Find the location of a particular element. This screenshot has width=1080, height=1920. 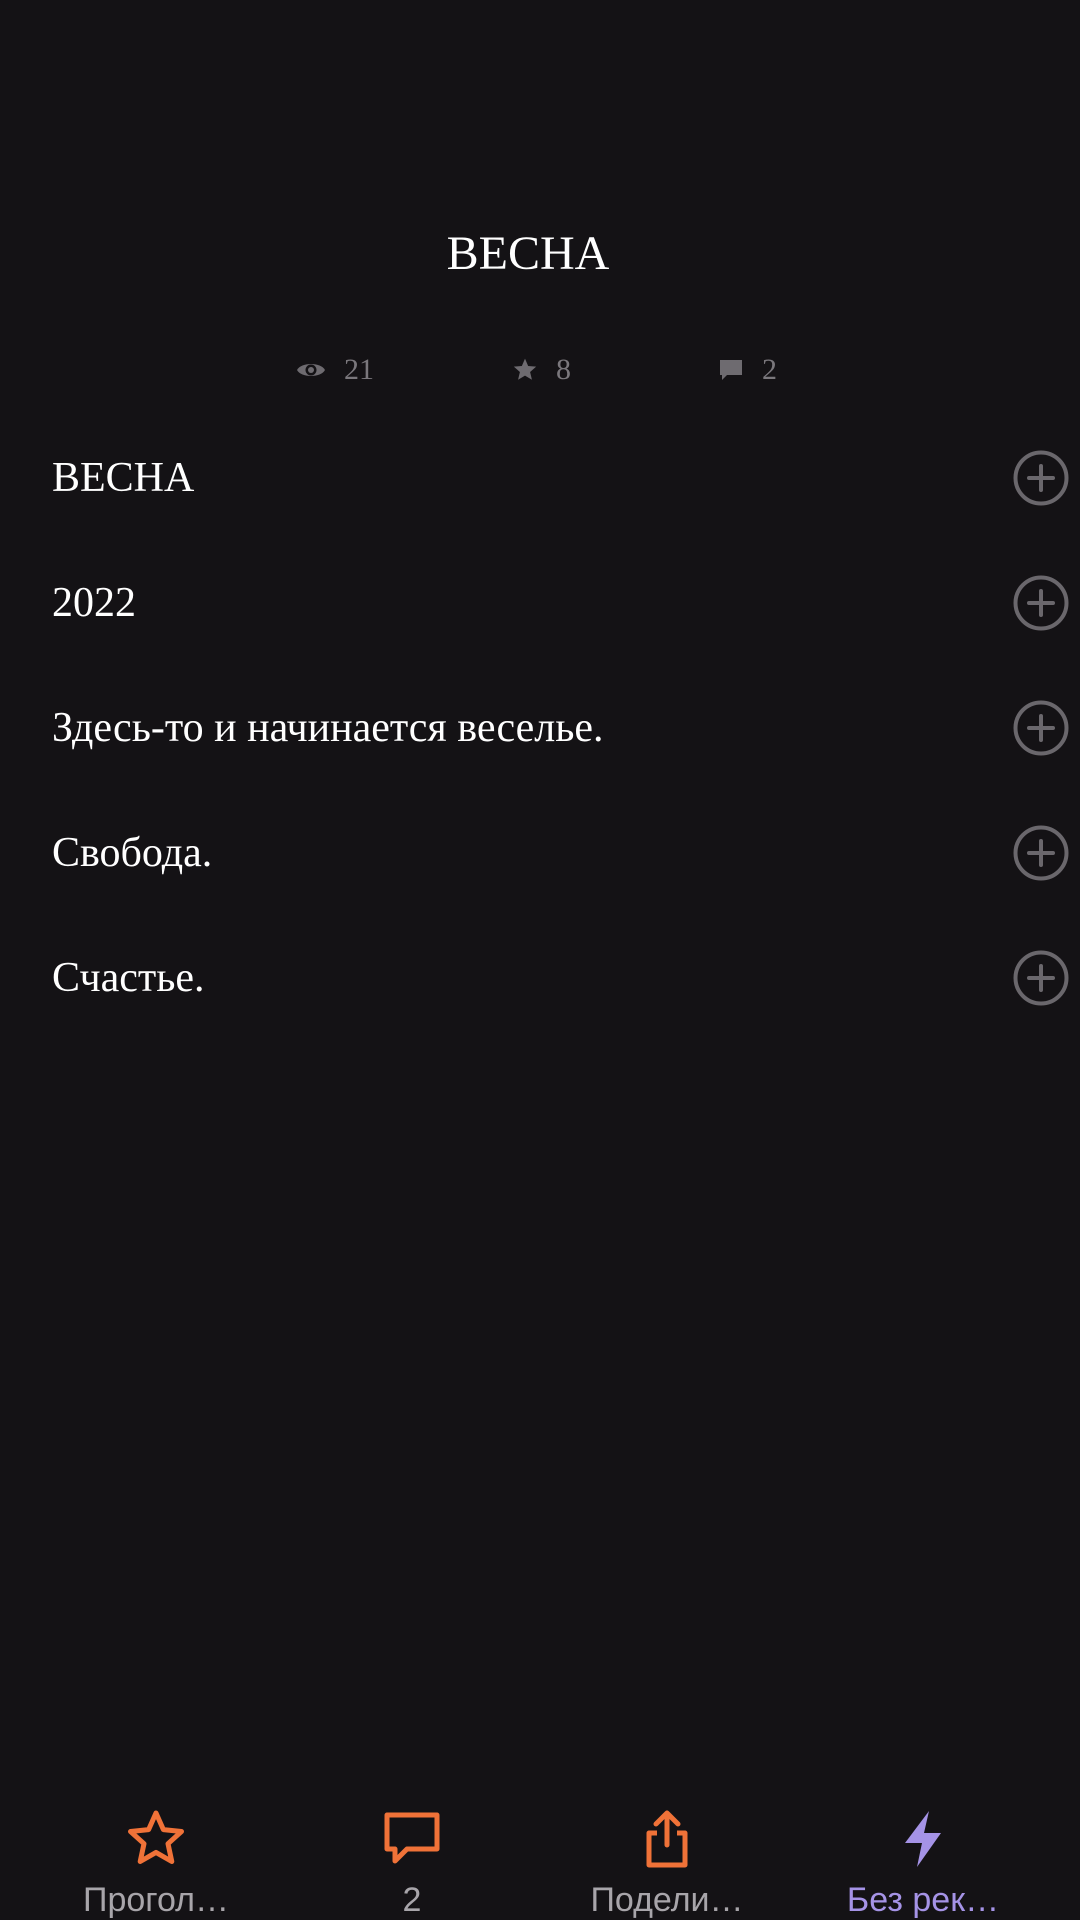

comments-button: 2 is located at coordinates (412, 1855).